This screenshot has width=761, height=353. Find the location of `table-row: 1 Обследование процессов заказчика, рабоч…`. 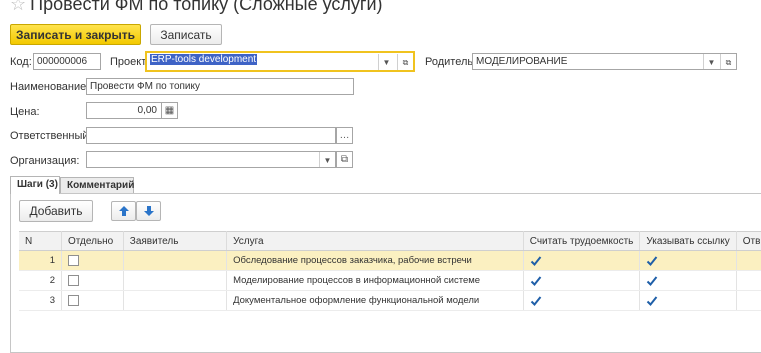

table-row: 1 Обследование процессов заказчика, рабоч… is located at coordinates (390, 260).